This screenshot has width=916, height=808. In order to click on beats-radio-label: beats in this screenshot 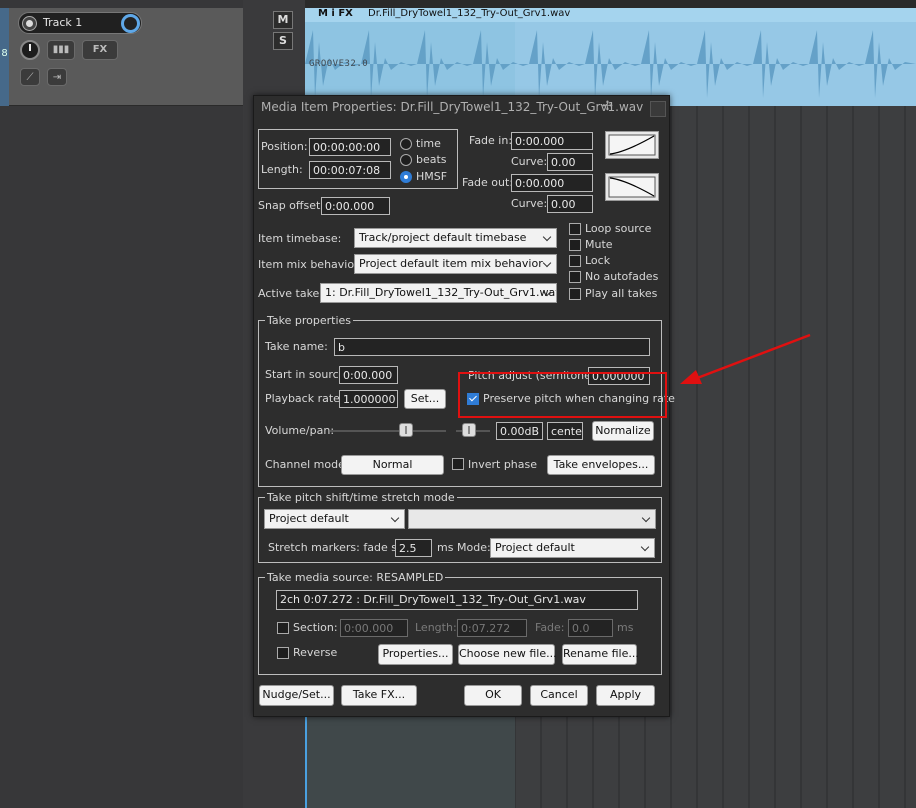, I will do `click(431, 159)`.